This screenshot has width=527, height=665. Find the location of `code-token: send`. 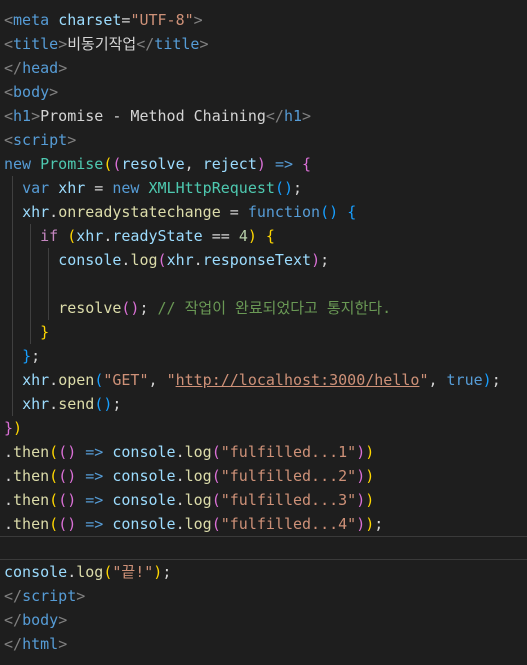

code-token: send is located at coordinates (76, 404).